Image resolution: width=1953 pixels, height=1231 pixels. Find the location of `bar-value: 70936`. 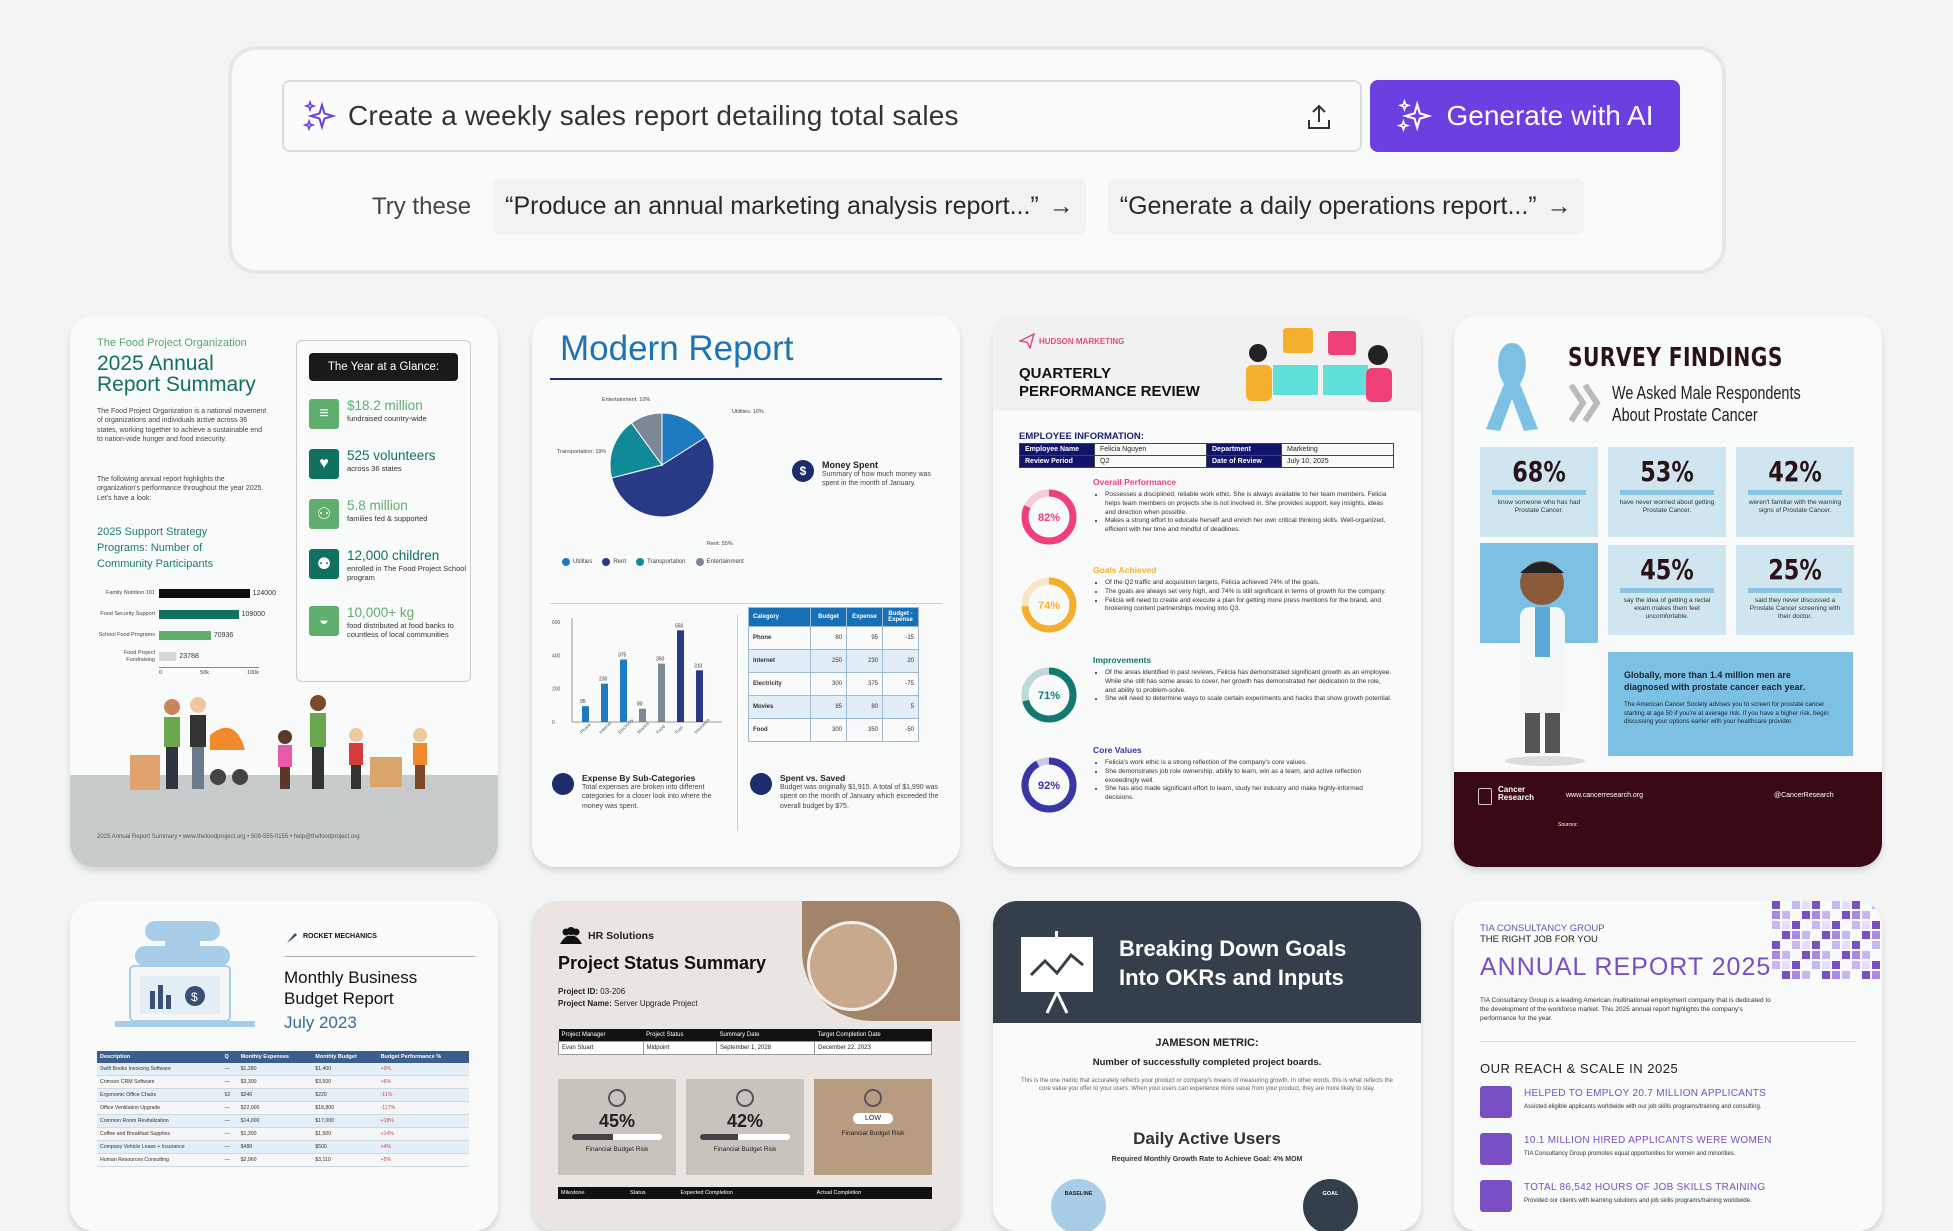

bar-value: 70936 is located at coordinates (223, 635).